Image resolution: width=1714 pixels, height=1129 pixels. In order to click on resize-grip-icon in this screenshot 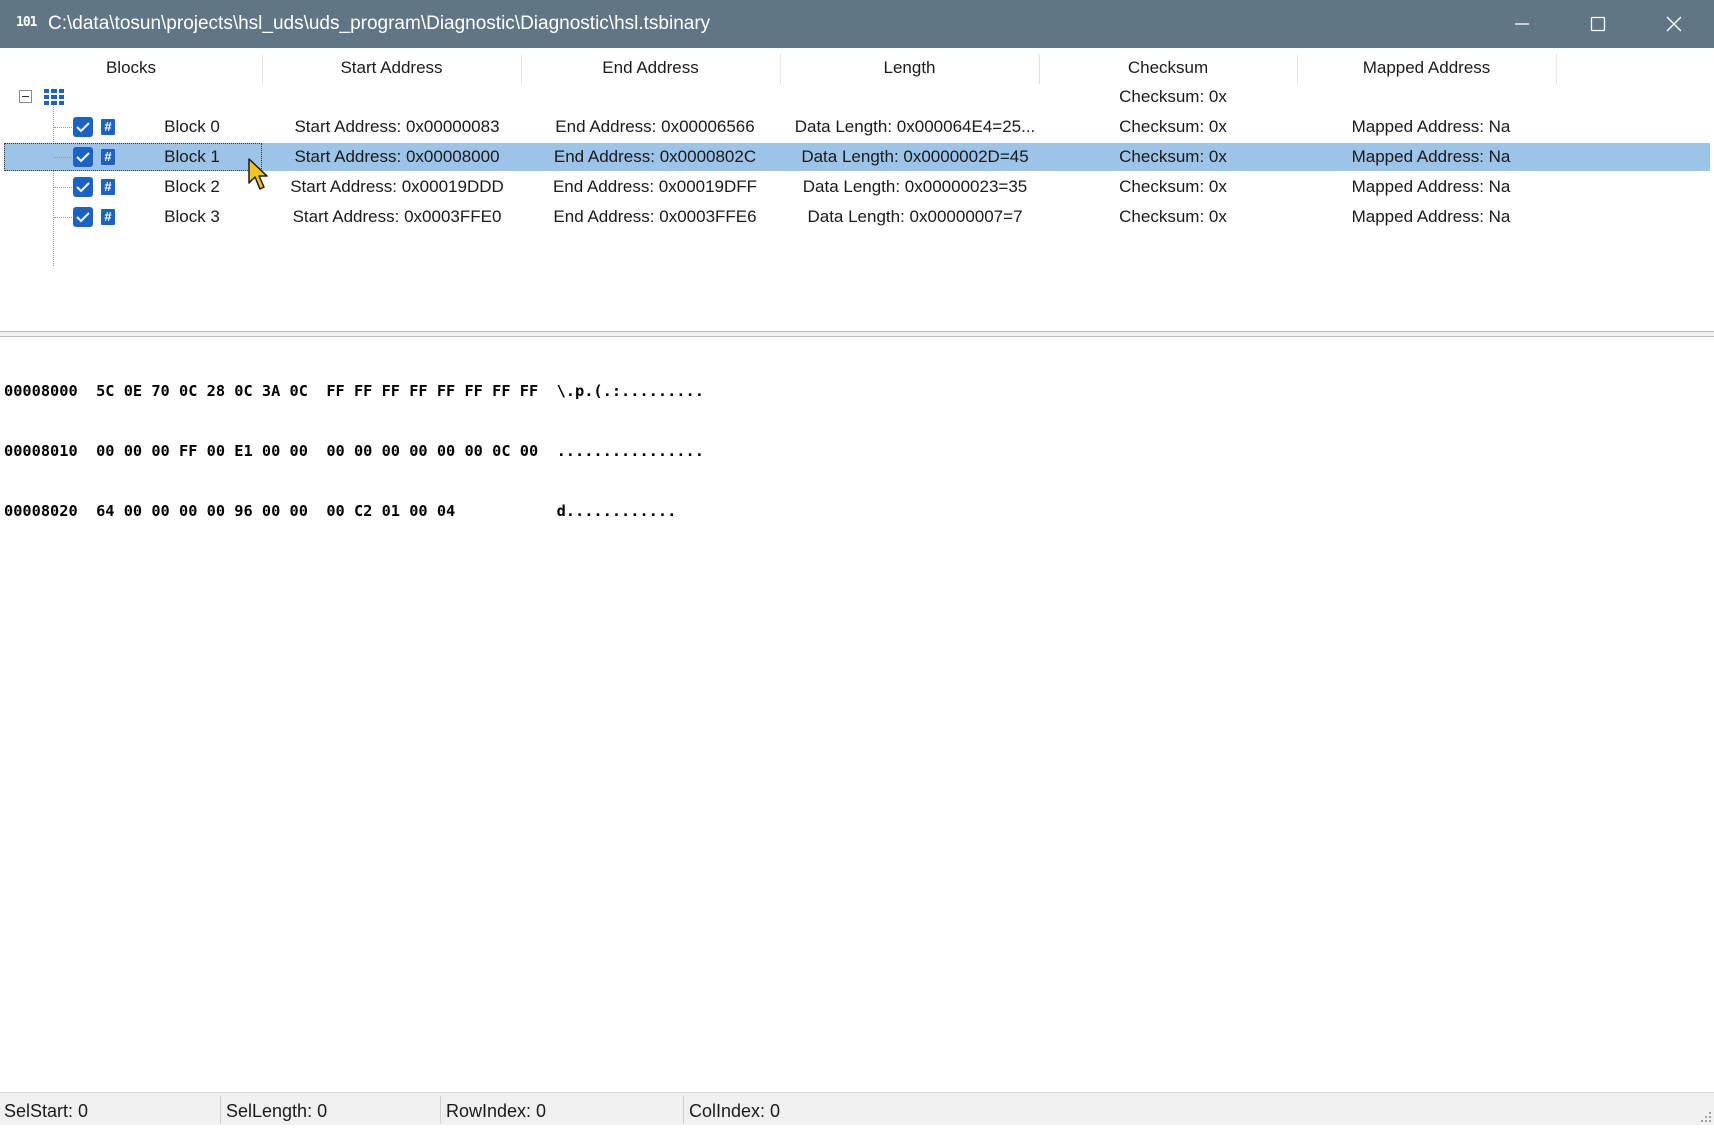, I will do `click(1705, 1116)`.